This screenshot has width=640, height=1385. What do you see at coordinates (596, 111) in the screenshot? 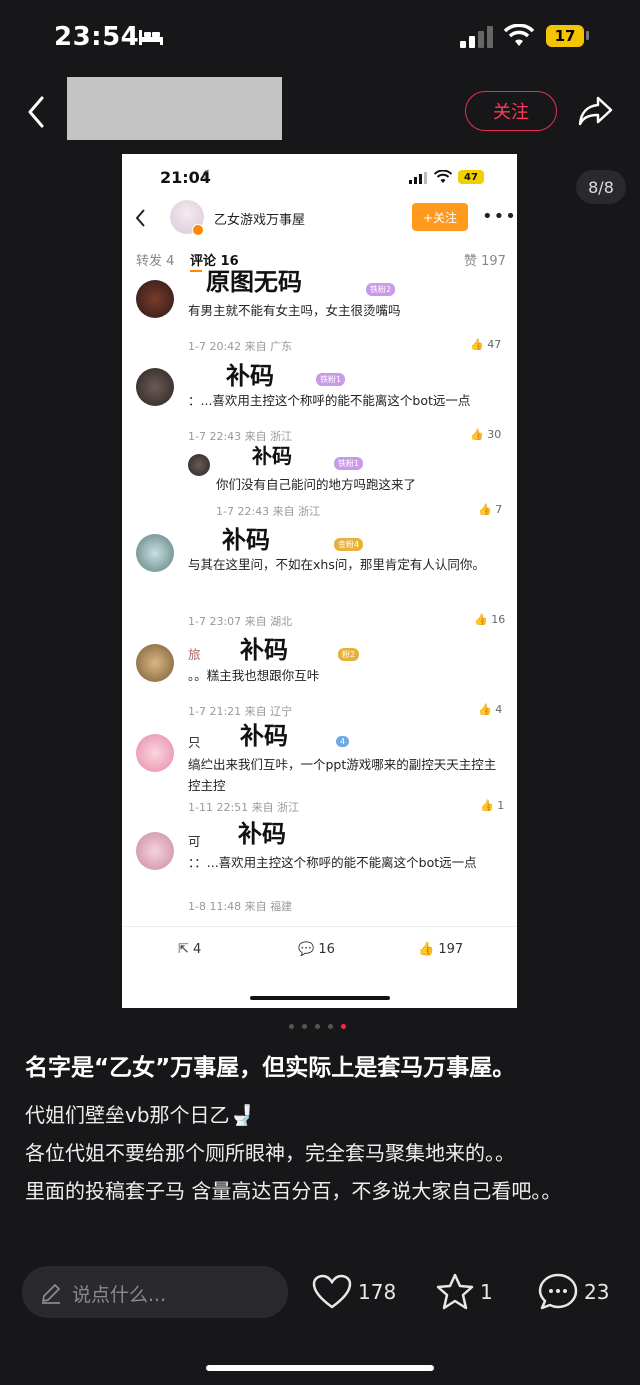
I see `share-icon` at bounding box center [596, 111].